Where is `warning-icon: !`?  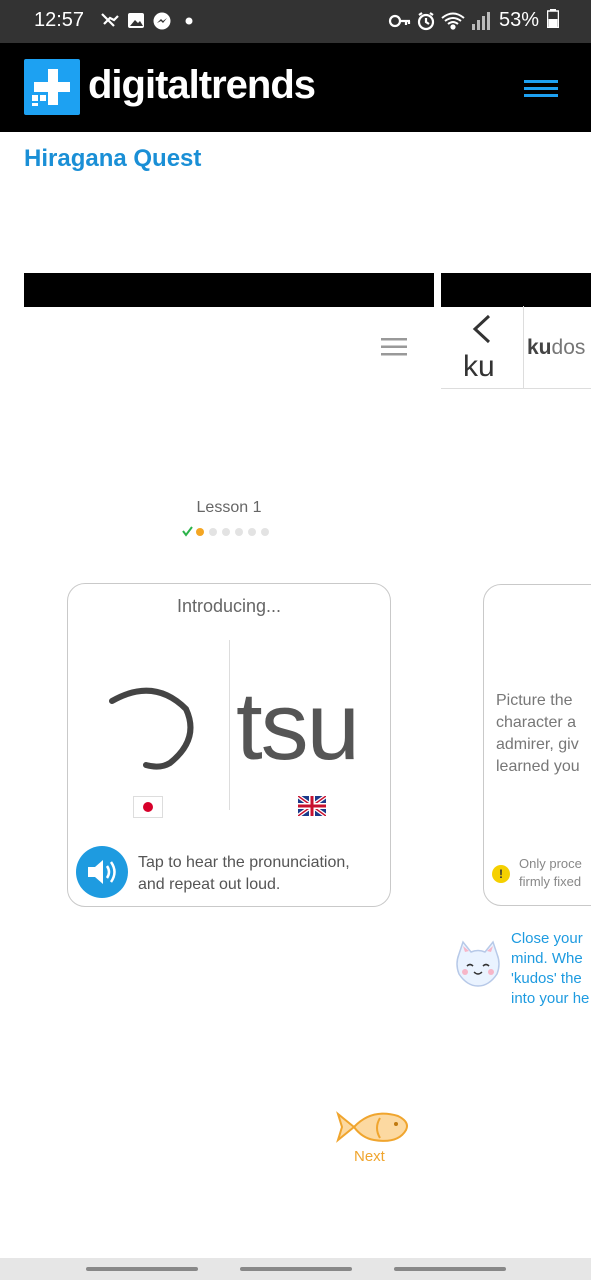
warning-icon: ! is located at coordinates (501, 874).